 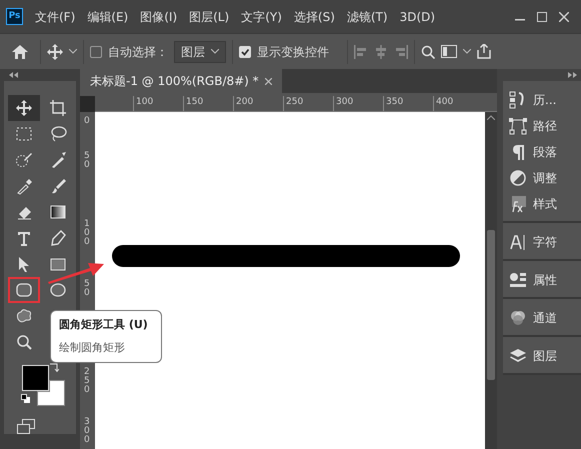 What do you see at coordinates (449, 51) in the screenshot?
I see `workspace-icon` at bounding box center [449, 51].